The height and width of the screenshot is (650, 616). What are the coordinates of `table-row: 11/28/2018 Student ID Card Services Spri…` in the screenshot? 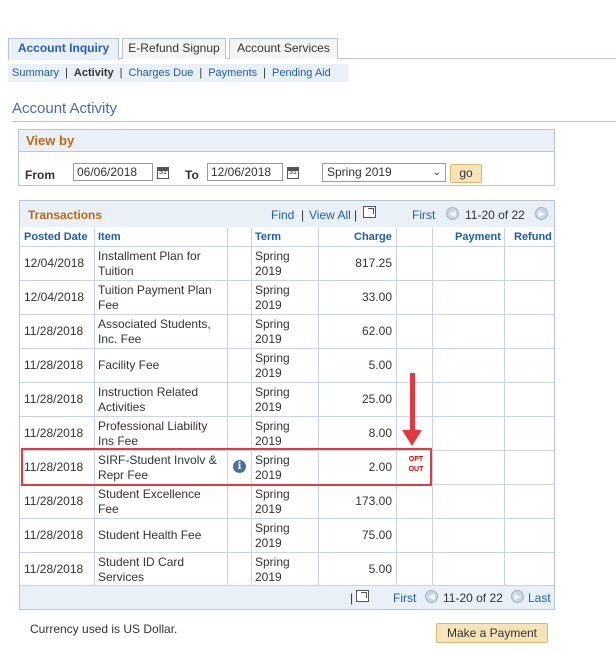 It's located at (287, 569).